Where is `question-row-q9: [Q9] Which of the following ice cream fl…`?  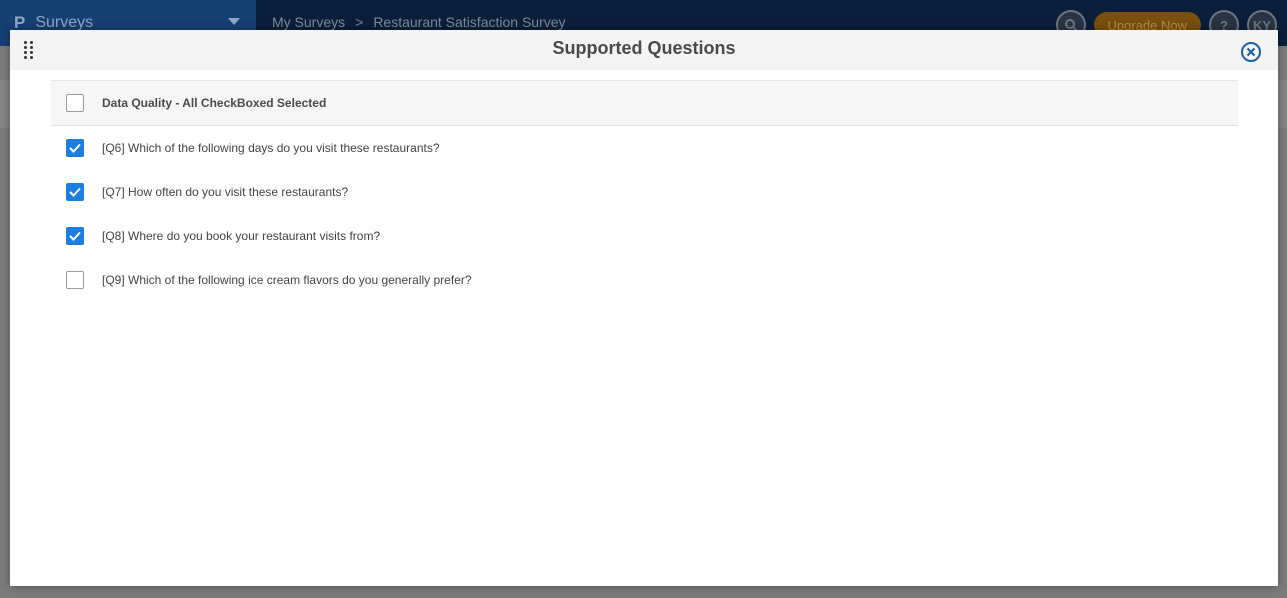 question-row-q9: [Q9] Which of the following ice cream fl… is located at coordinates (644, 280).